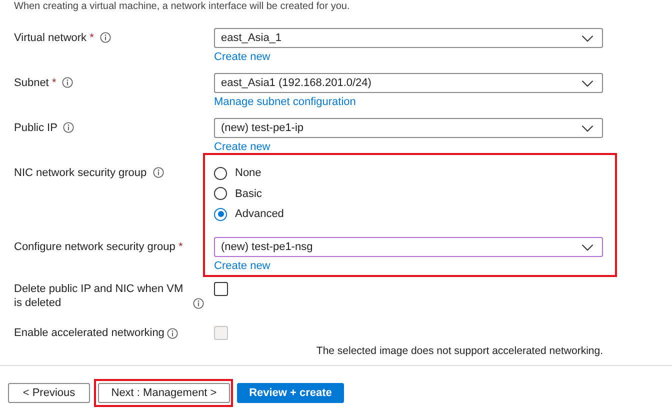  What do you see at coordinates (221, 289) in the screenshot?
I see `checkbox` at bounding box center [221, 289].